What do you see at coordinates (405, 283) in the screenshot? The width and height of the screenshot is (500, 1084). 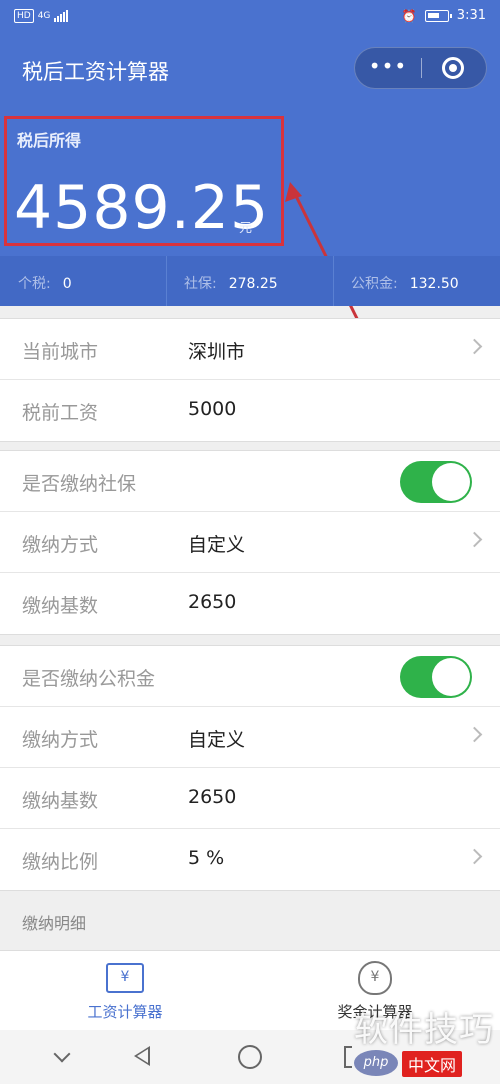 I see `summary-fund: 公积金: 132.50` at bounding box center [405, 283].